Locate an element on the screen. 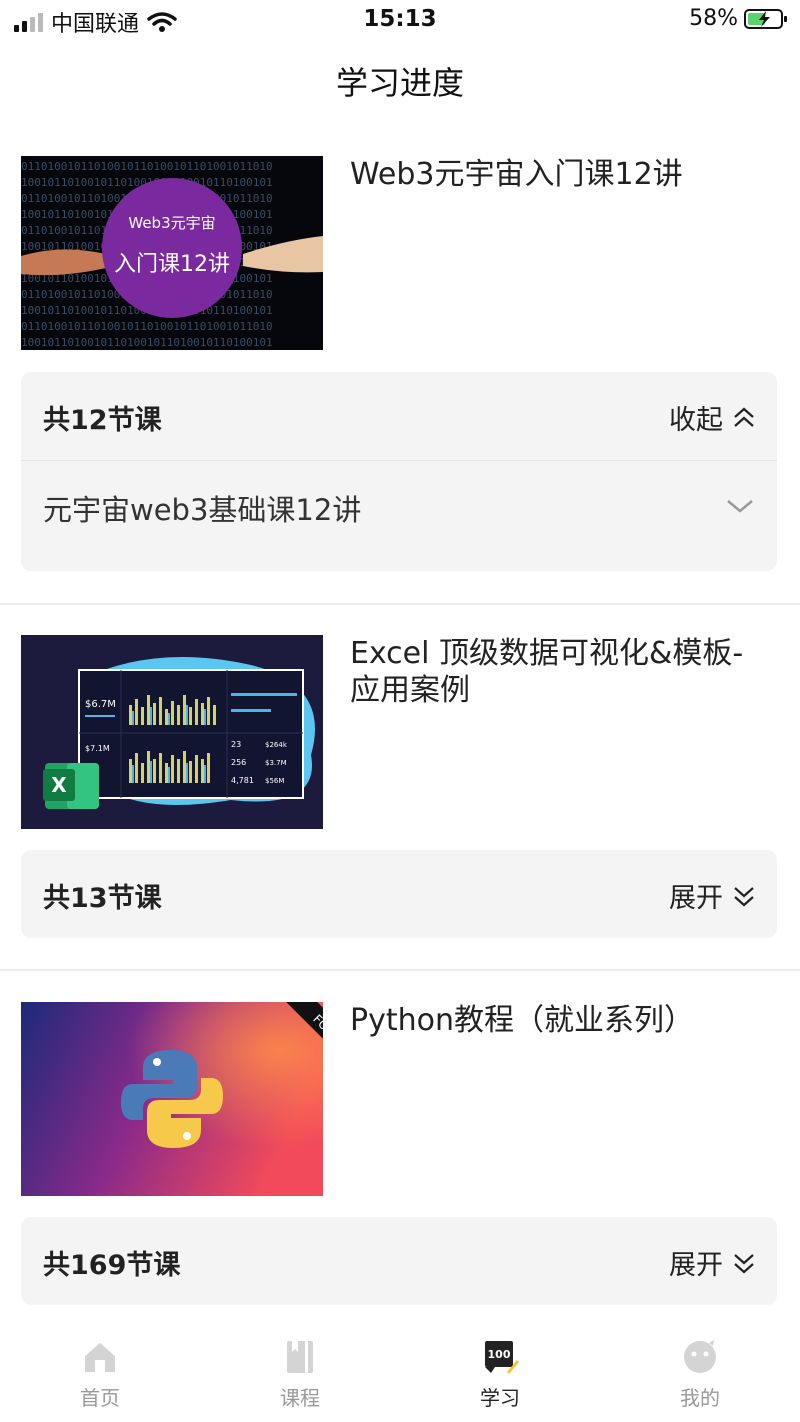 This screenshot has width=800, height=1422. lesson-count: 共169节课 is located at coordinates (112, 1265).